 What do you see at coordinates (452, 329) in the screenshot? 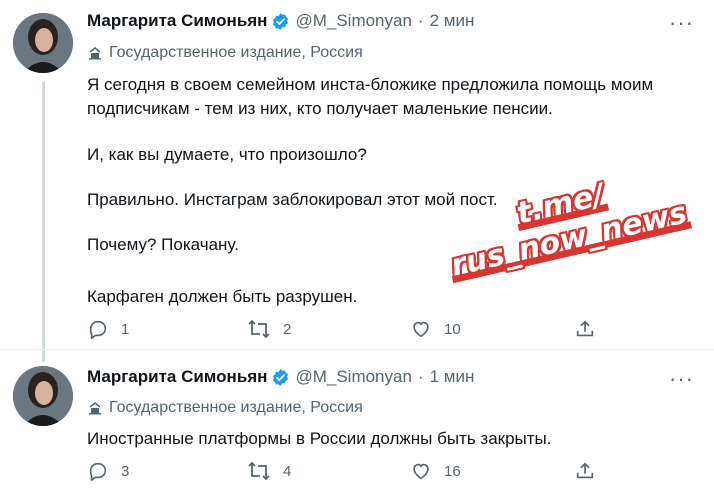
I see `like-count: 10` at bounding box center [452, 329].